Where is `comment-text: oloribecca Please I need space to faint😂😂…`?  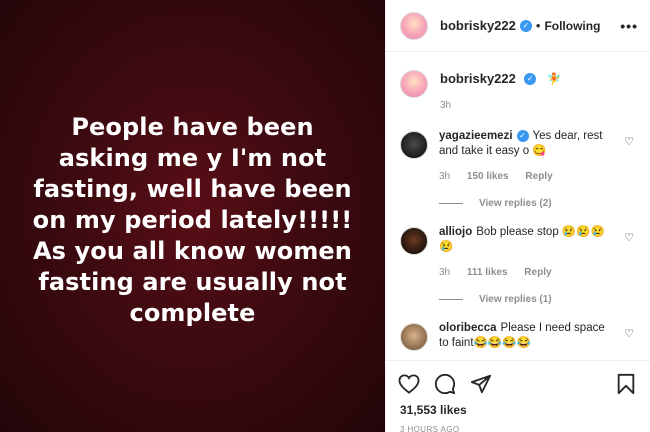
comment-text: oloribecca Please I need space to faint😂😂… is located at coordinates (528, 336).